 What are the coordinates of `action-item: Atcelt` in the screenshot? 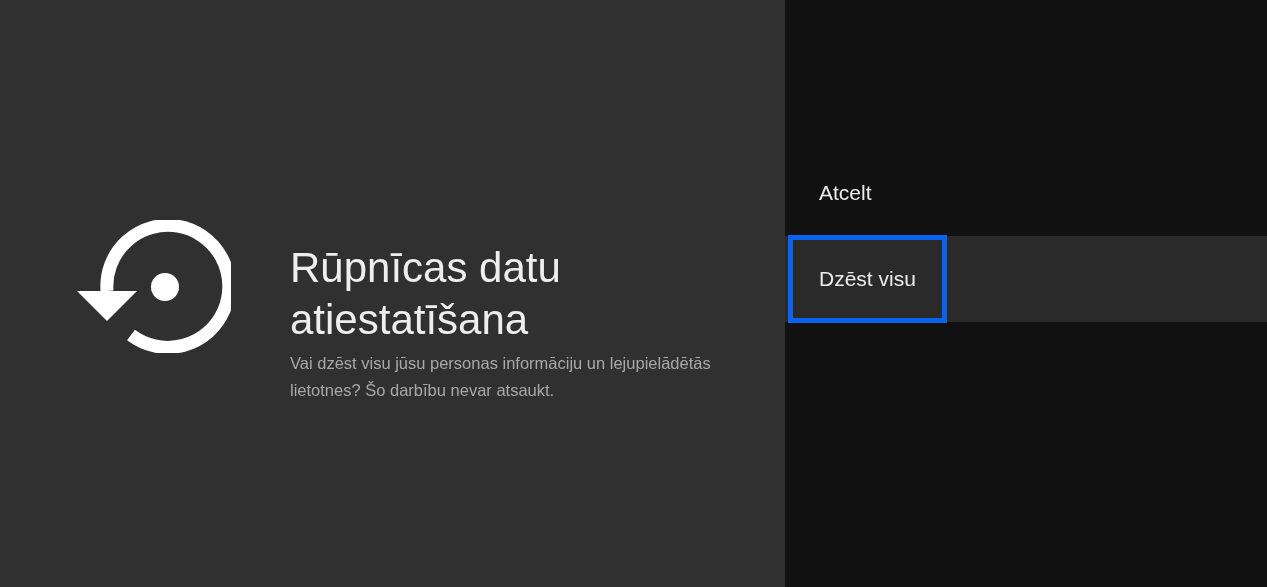 It's located at (1026, 193).